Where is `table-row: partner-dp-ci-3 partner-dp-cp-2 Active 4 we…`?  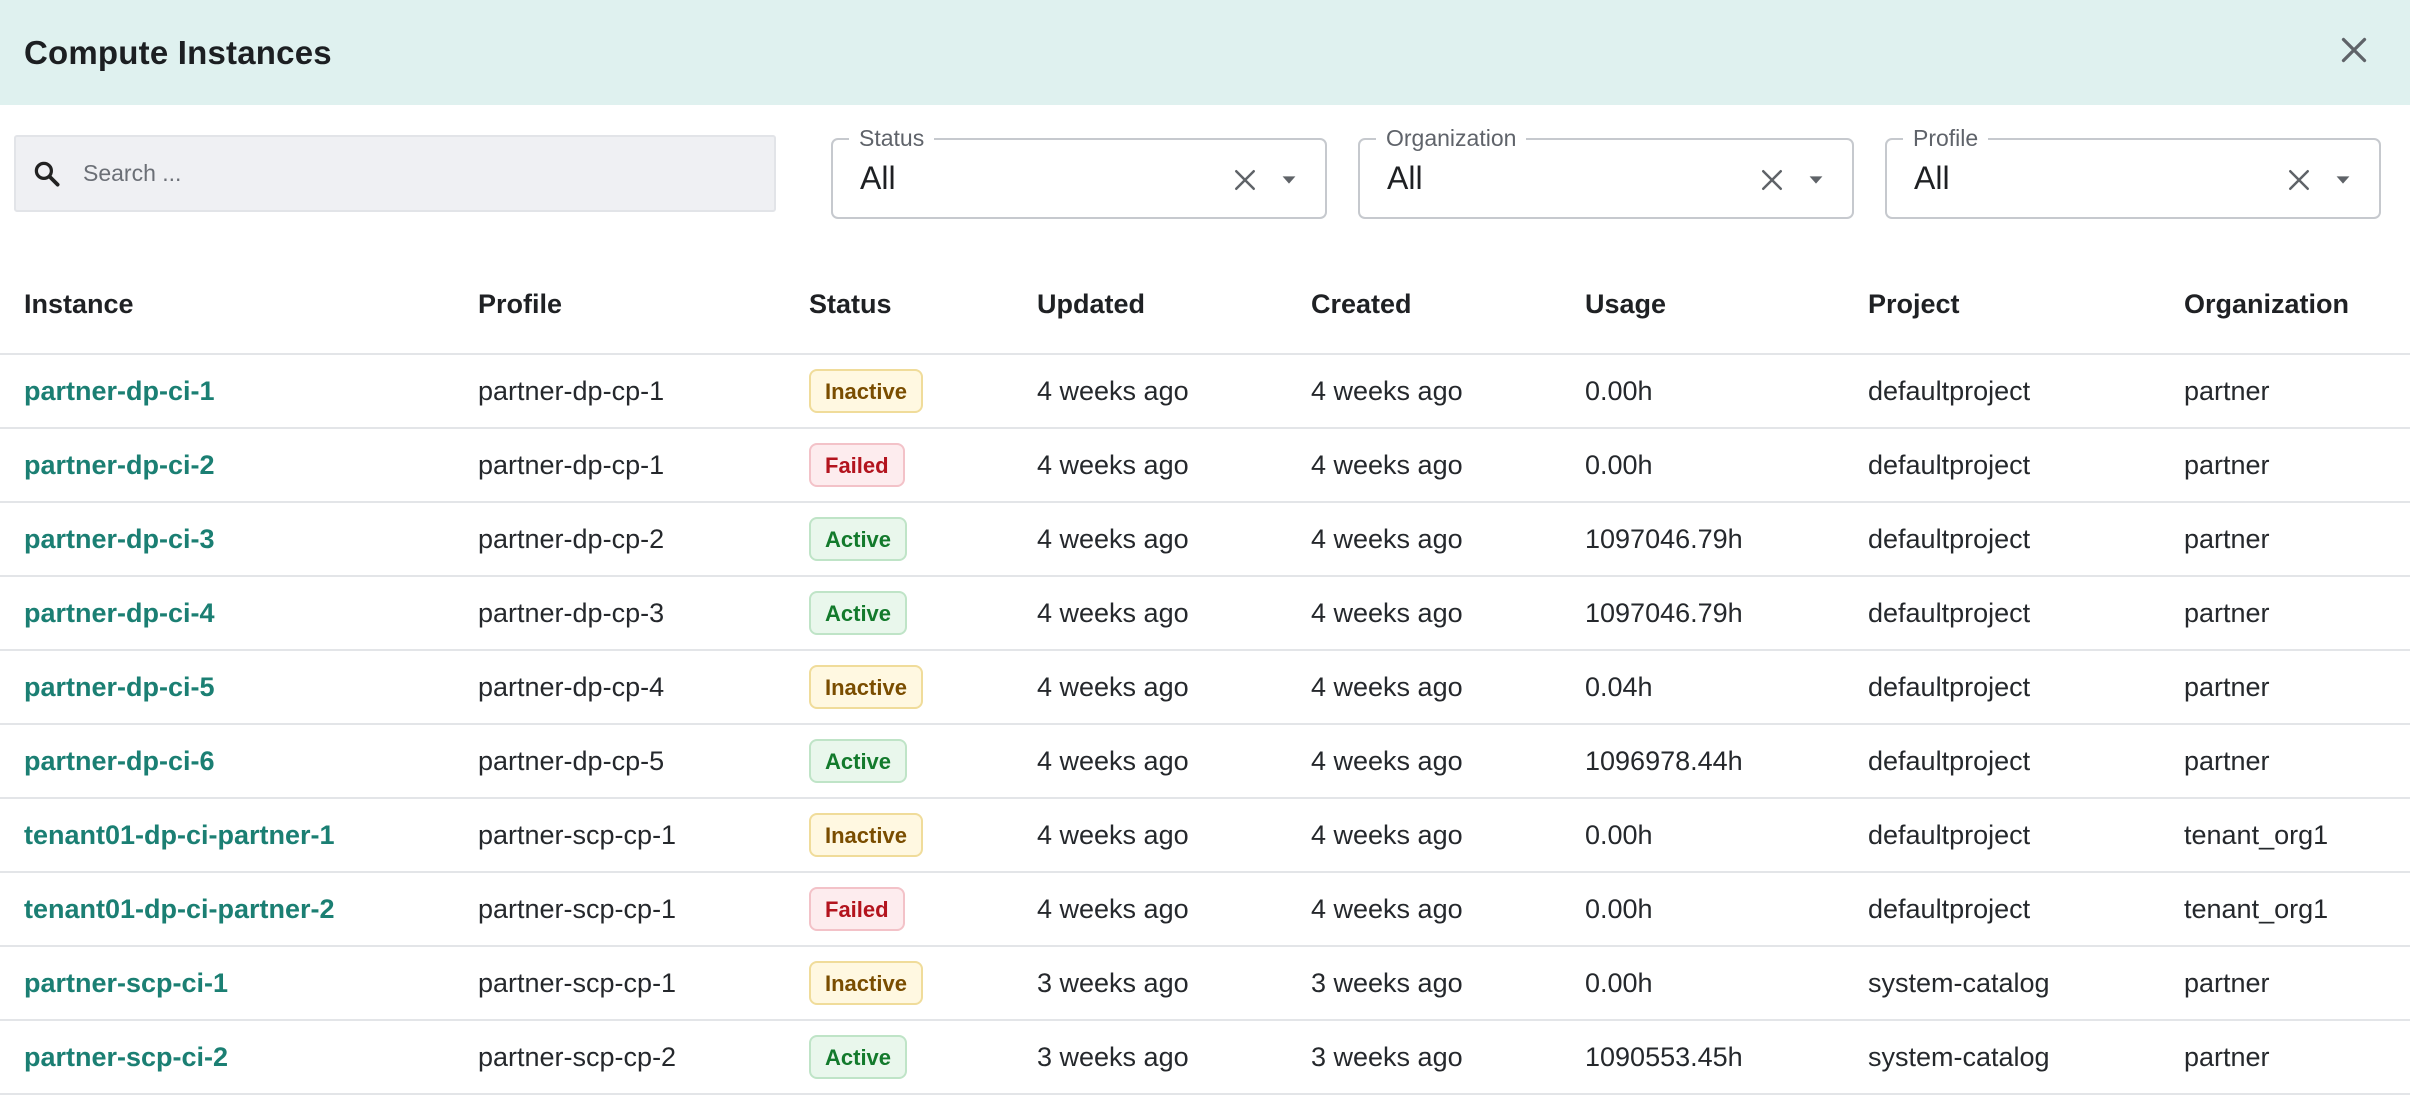 table-row: partner-dp-ci-3 partner-dp-cp-2 Active 4 we… is located at coordinates (1205, 540).